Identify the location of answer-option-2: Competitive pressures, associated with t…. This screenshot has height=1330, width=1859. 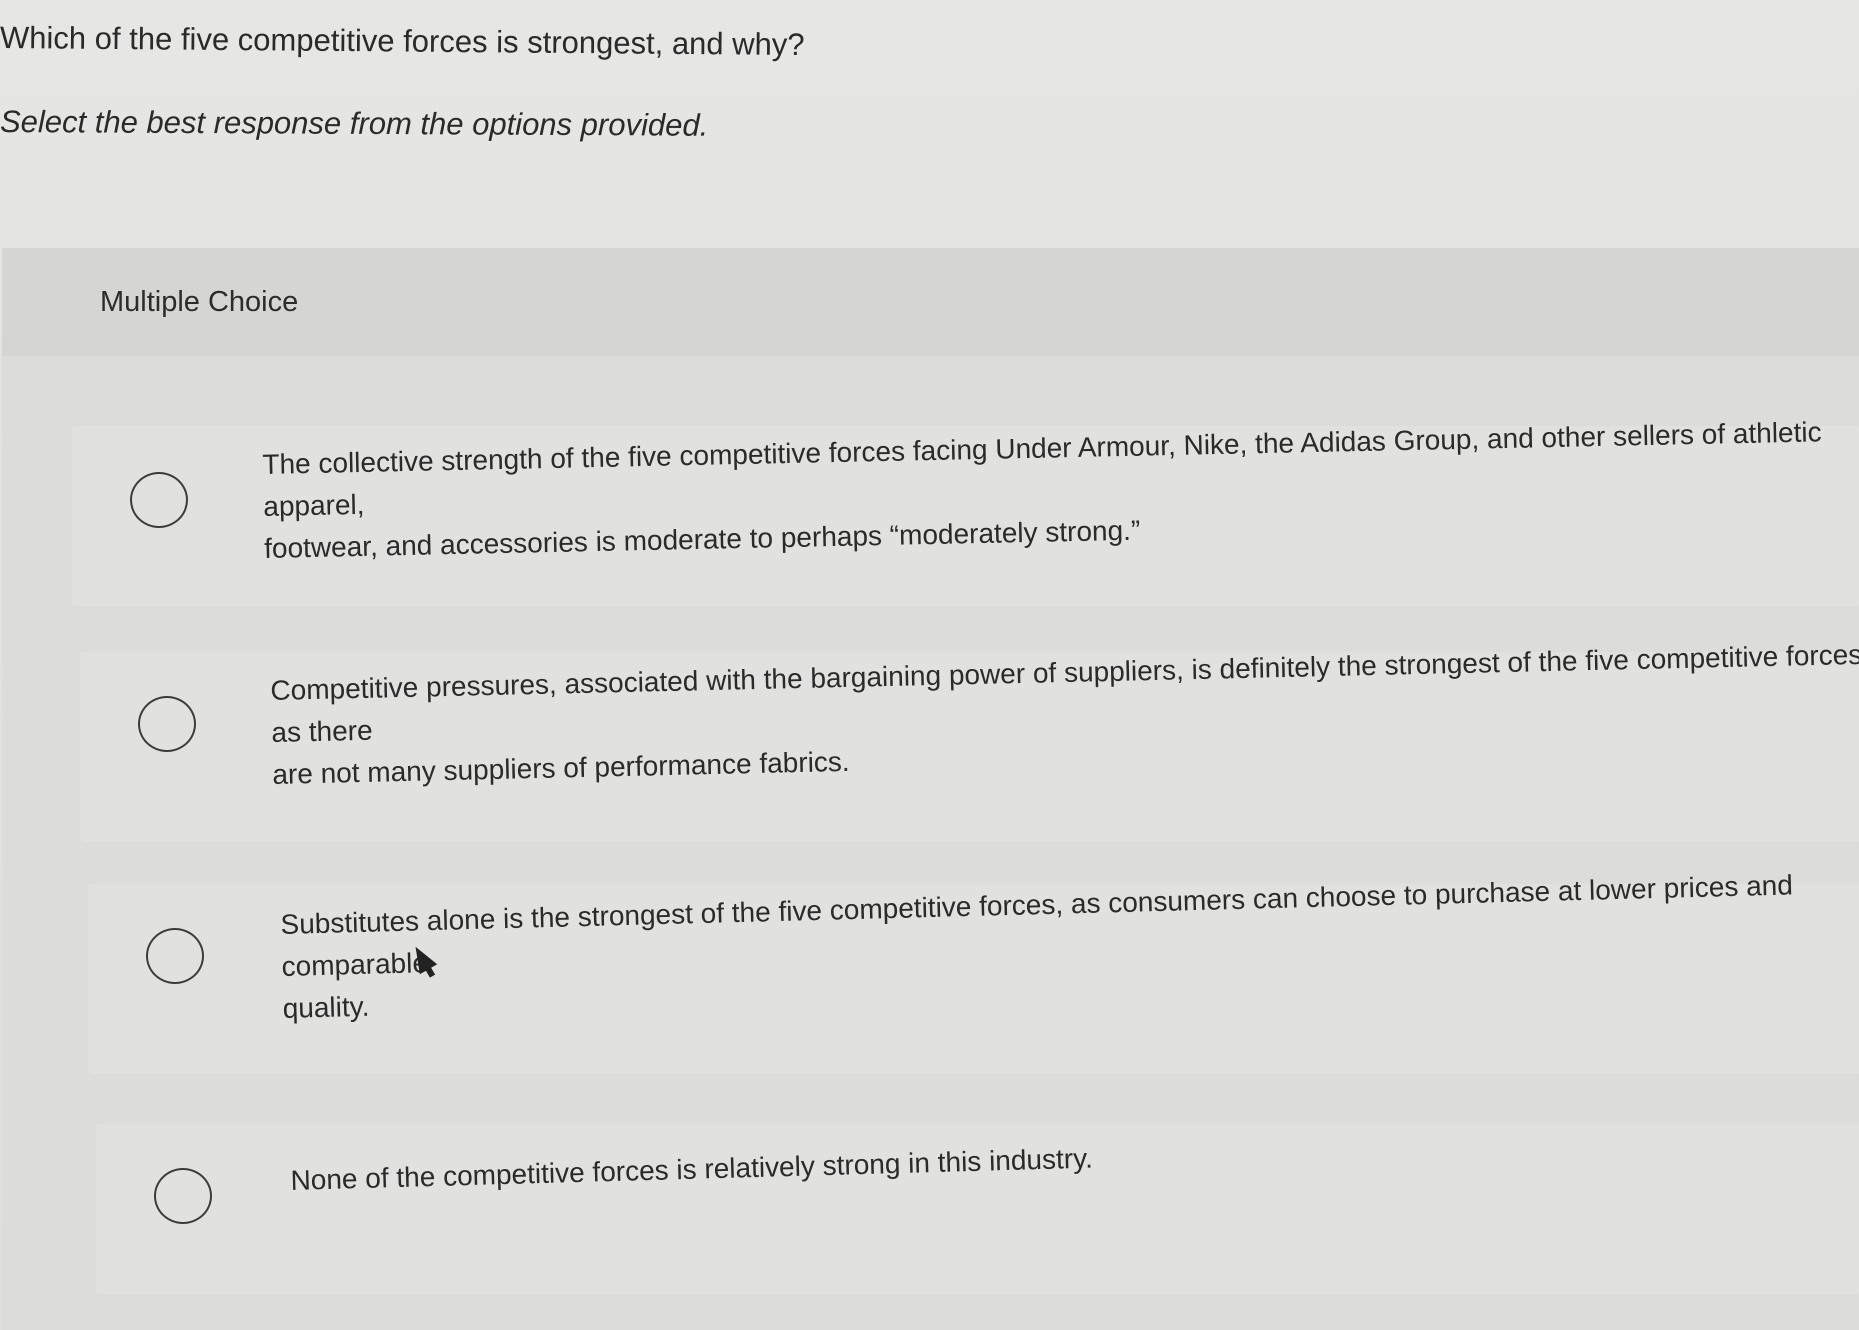
(969, 740).